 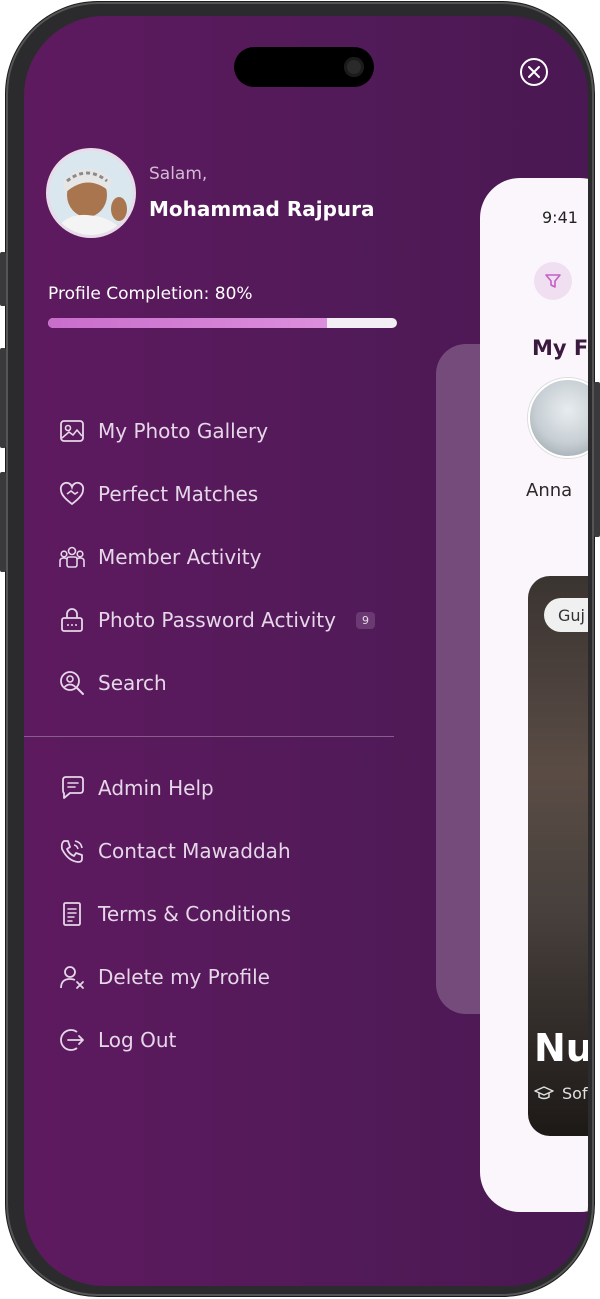 I want to click on menu-item-member-activity: Member Activity, so click(x=159, y=557).